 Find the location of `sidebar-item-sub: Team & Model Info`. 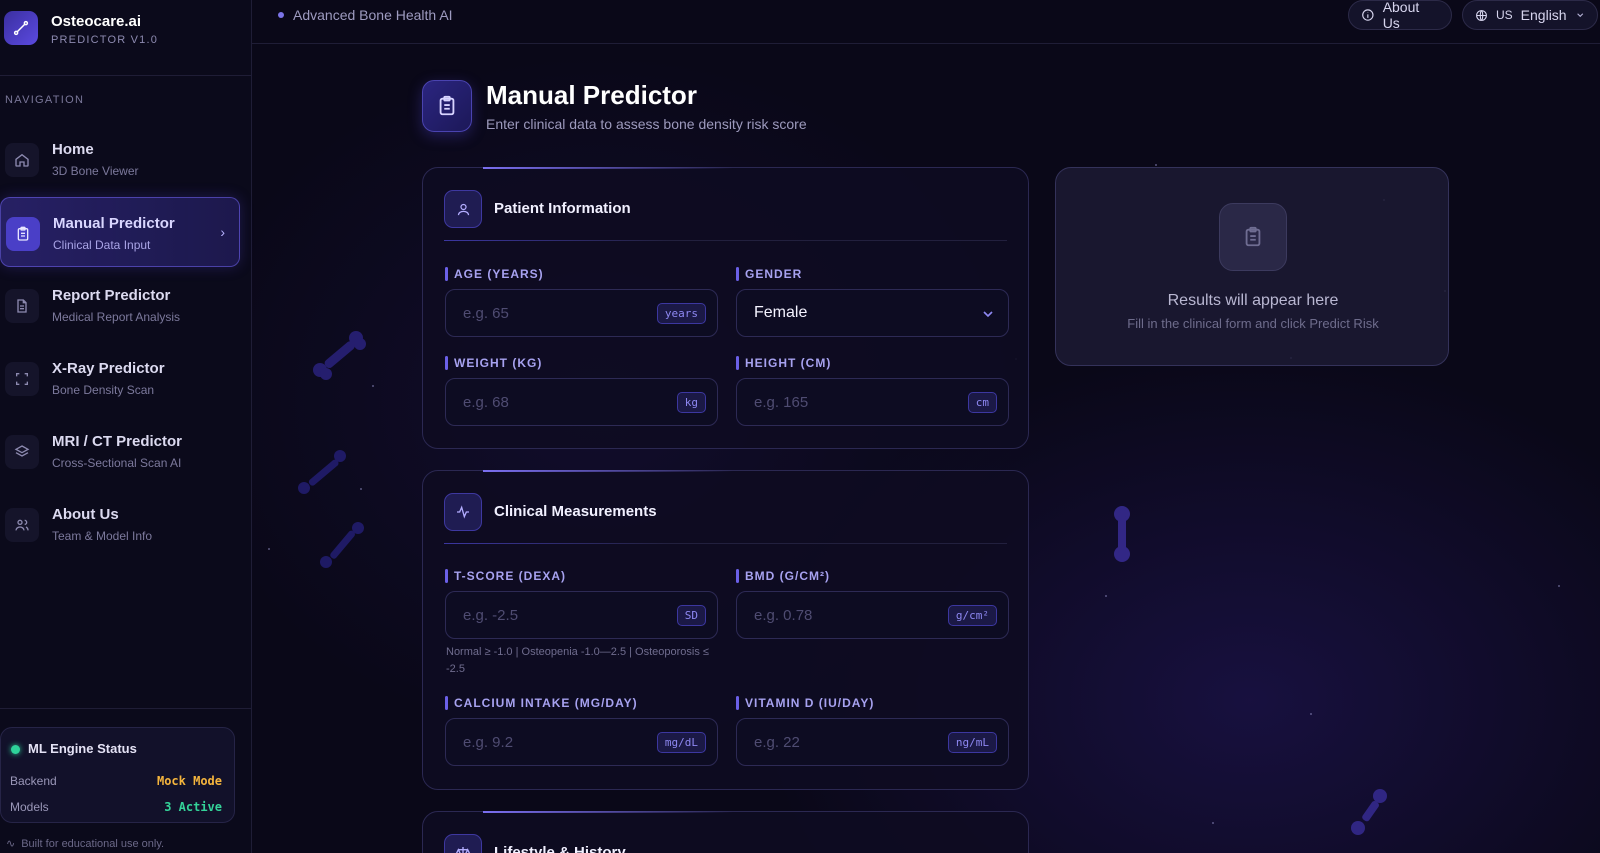

sidebar-item-sub: Team & Model Info is located at coordinates (102, 536).